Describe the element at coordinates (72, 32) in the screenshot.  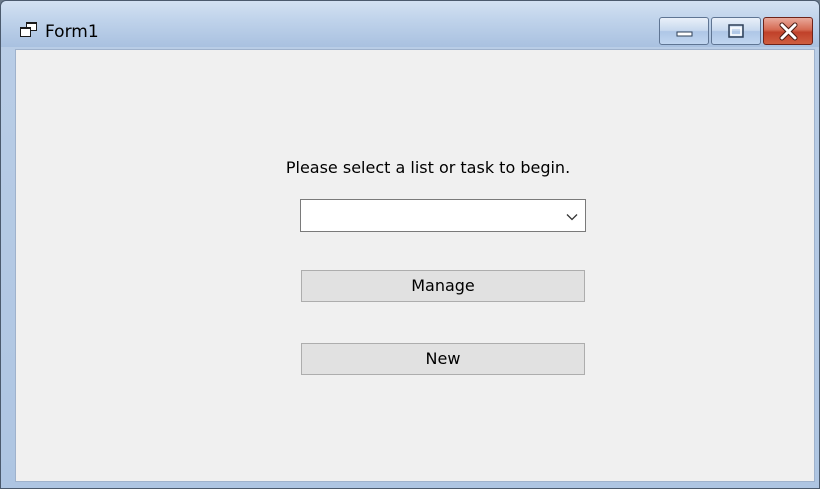
I see `window-title: Form1` at that location.